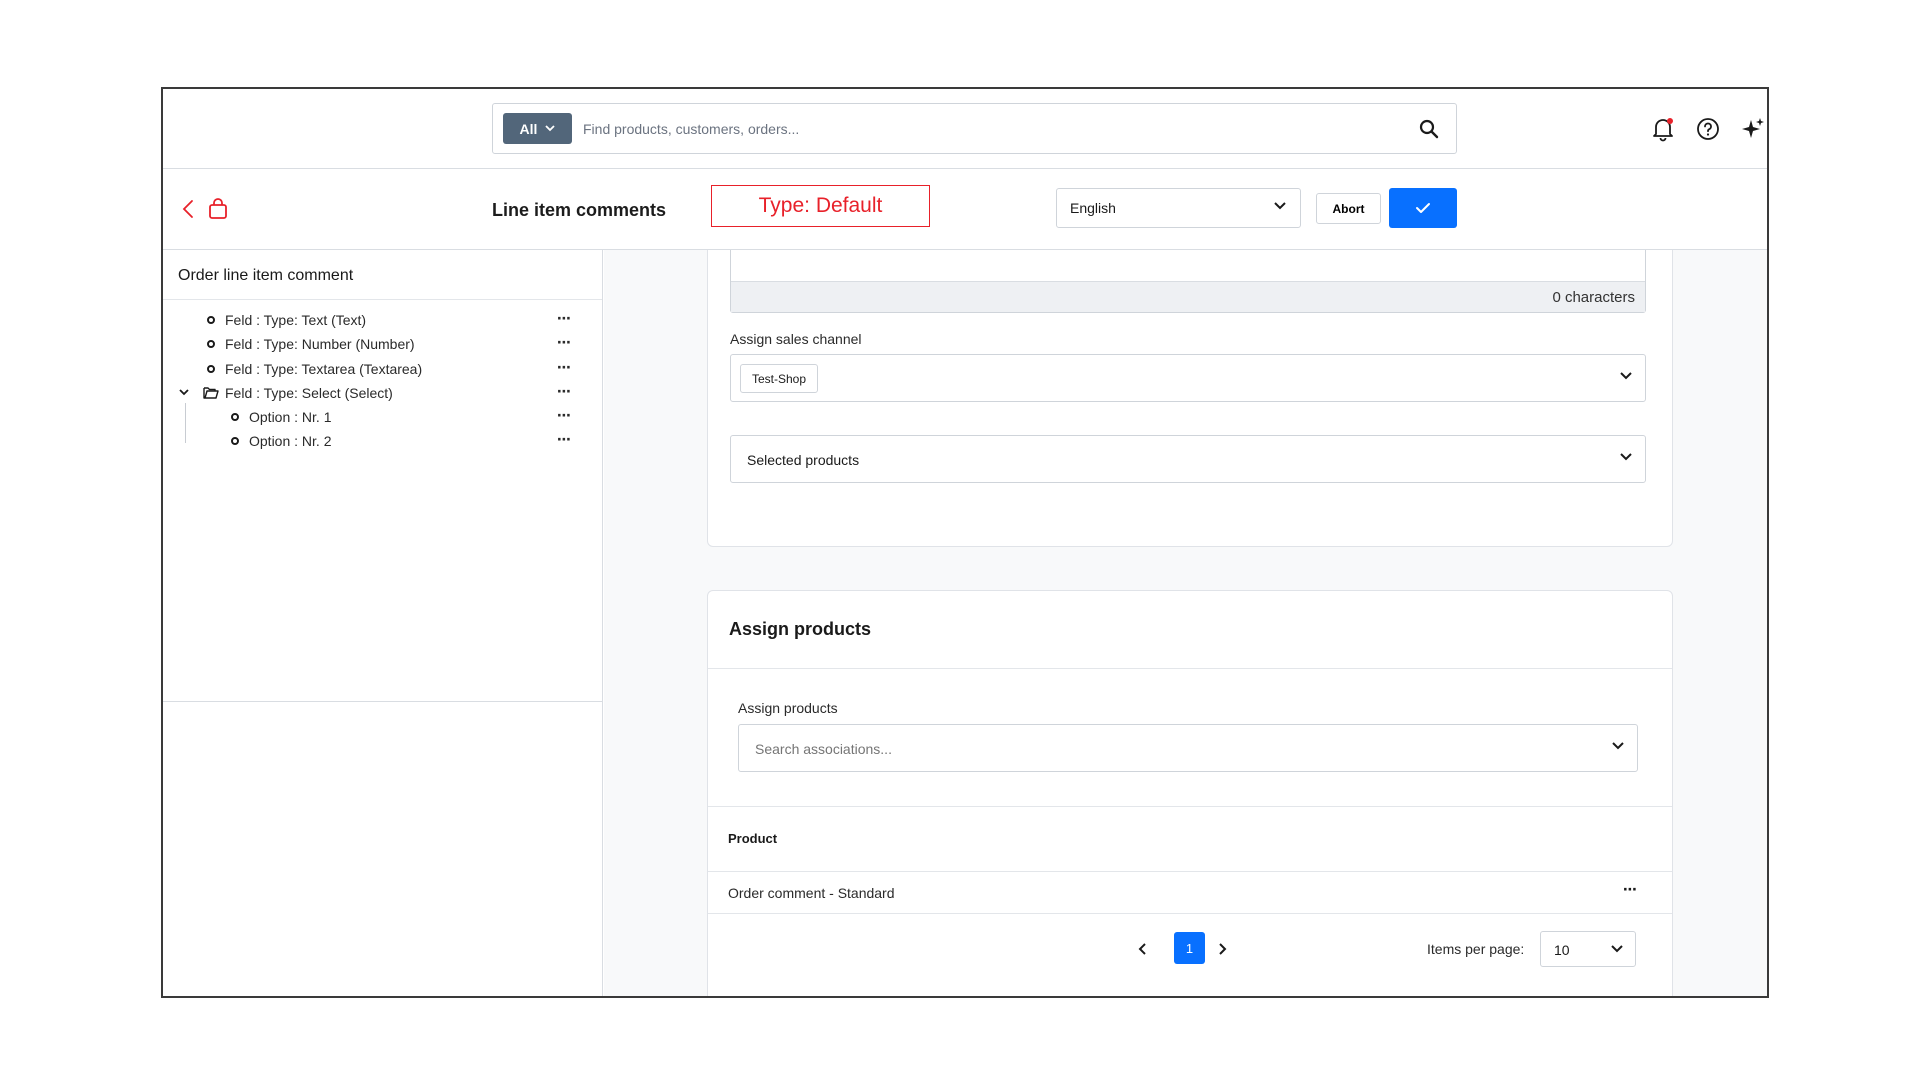 The height and width of the screenshot is (1080, 1920). I want to click on character-count: 0 characters, so click(1188, 296).